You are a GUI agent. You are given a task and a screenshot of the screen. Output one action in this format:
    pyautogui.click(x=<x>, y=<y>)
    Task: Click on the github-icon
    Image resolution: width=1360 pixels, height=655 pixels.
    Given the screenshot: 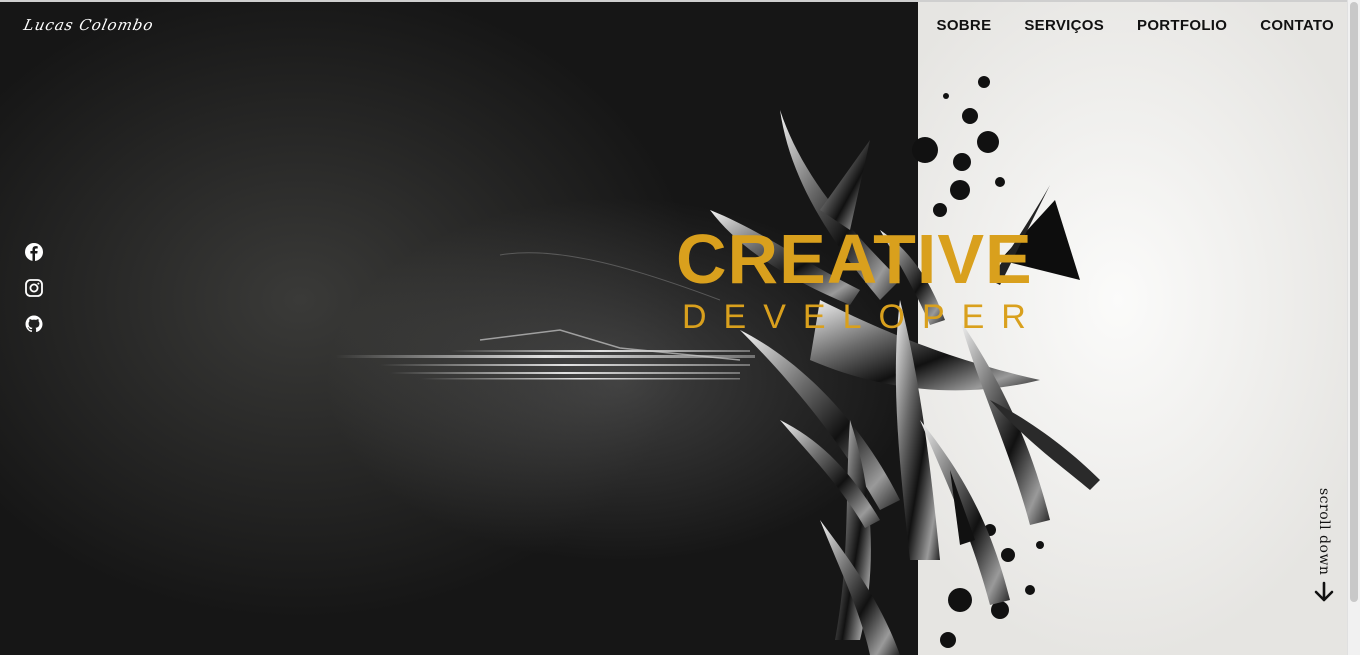 What is the action you would take?
    pyautogui.click(x=34, y=324)
    